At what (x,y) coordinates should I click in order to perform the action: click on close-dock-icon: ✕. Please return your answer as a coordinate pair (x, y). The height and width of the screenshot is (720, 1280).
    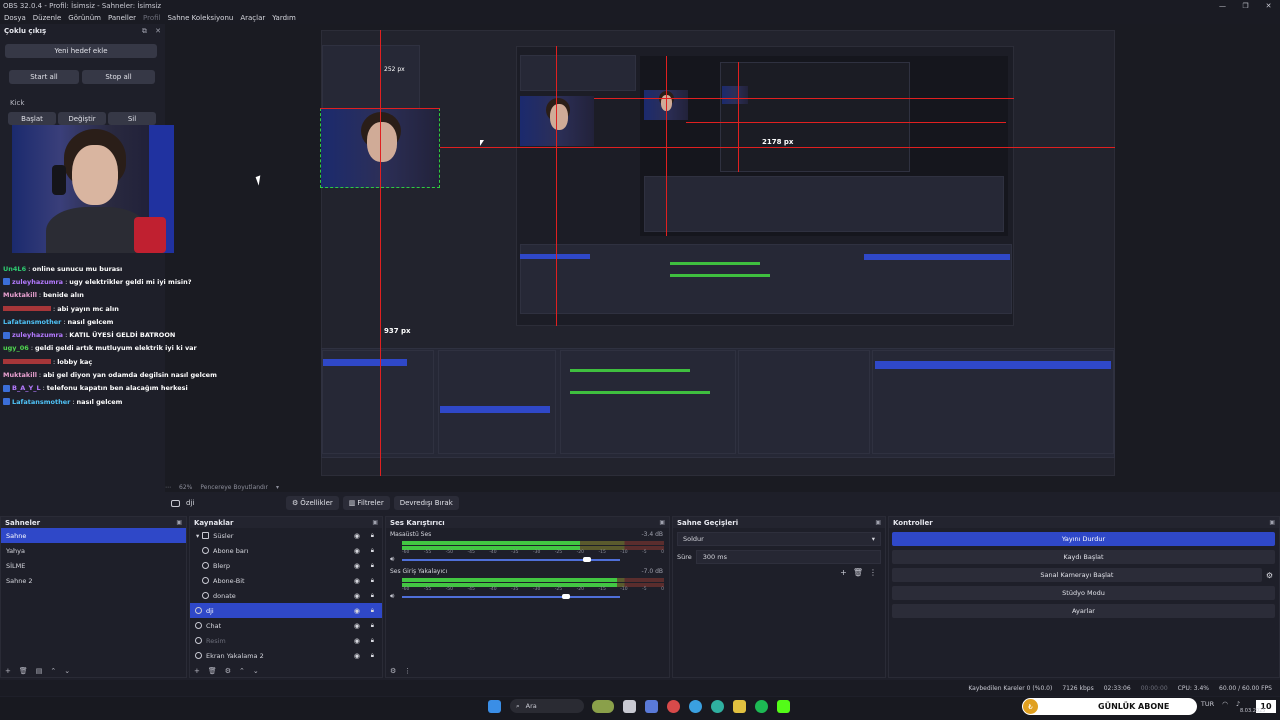
    Looking at the image, I should click on (158, 31).